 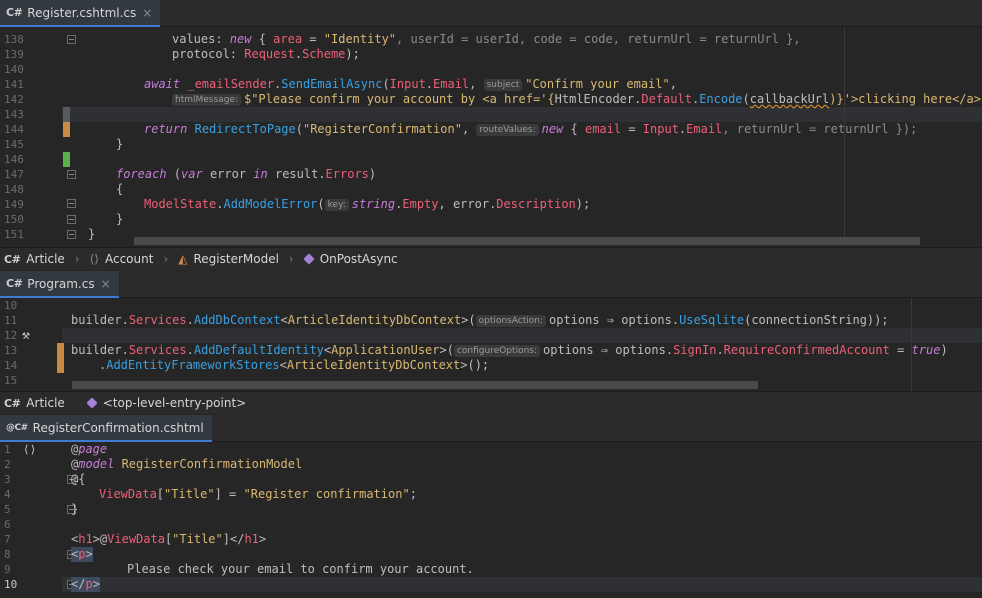 What do you see at coordinates (491, 284) in the screenshot?
I see `editor-tabbar-2: C# Program.cs ×` at bounding box center [491, 284].